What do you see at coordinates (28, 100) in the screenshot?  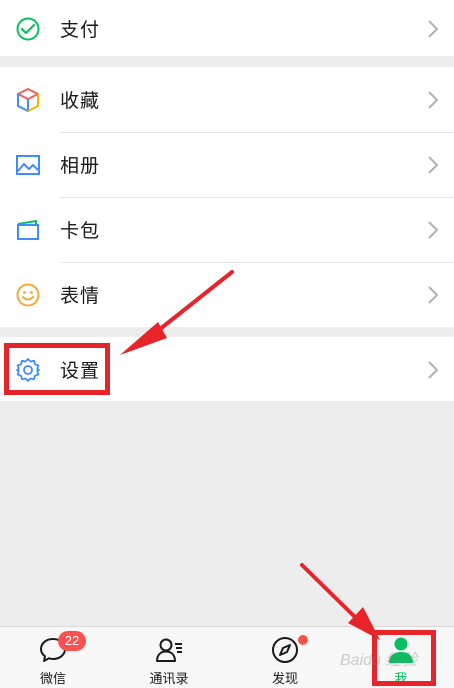 I see `cube-icon` at bounding box center [28, 100].